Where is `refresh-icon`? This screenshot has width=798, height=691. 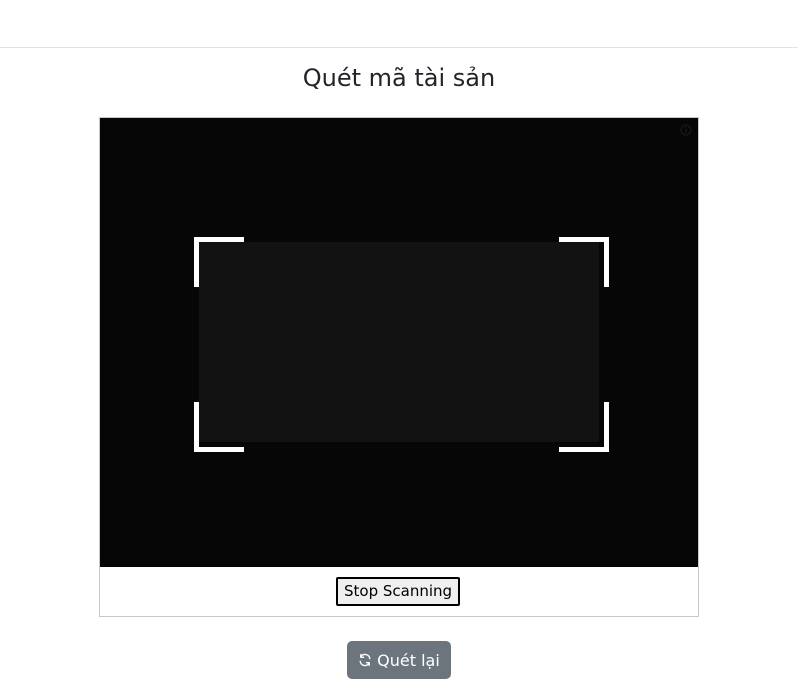 refresh-icon is located at coordinates (365, 660).